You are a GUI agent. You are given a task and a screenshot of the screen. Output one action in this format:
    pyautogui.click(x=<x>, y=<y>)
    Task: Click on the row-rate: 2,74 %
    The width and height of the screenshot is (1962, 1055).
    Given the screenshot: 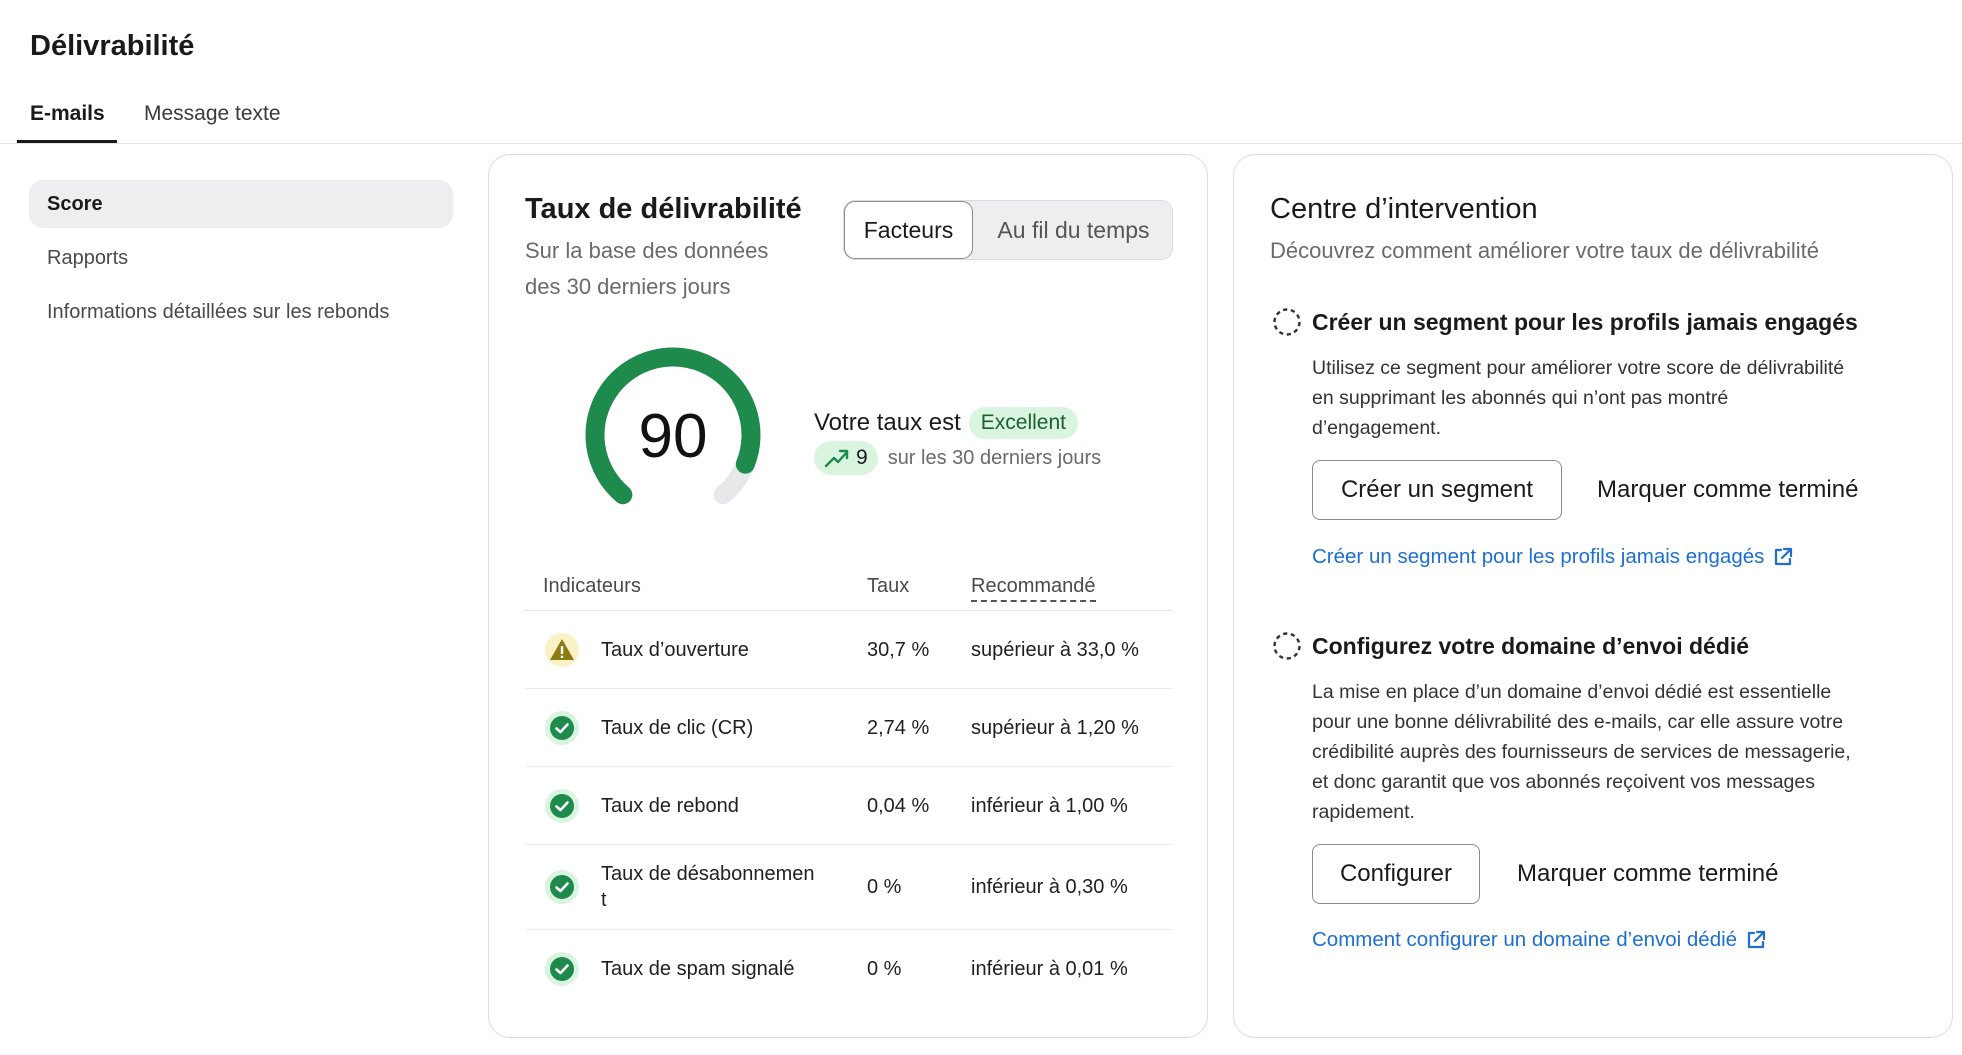 What is the action you would take?
    pyautogui.click(x=898, y=727)
    